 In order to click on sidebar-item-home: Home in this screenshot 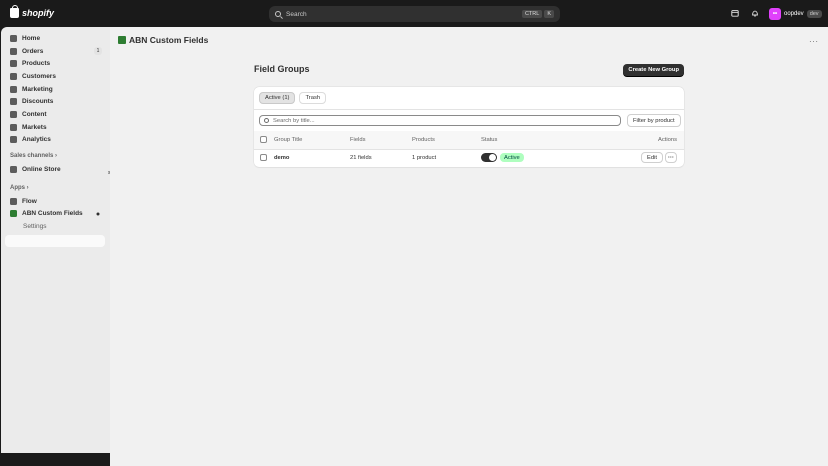, I will do `click(25, 38)`.